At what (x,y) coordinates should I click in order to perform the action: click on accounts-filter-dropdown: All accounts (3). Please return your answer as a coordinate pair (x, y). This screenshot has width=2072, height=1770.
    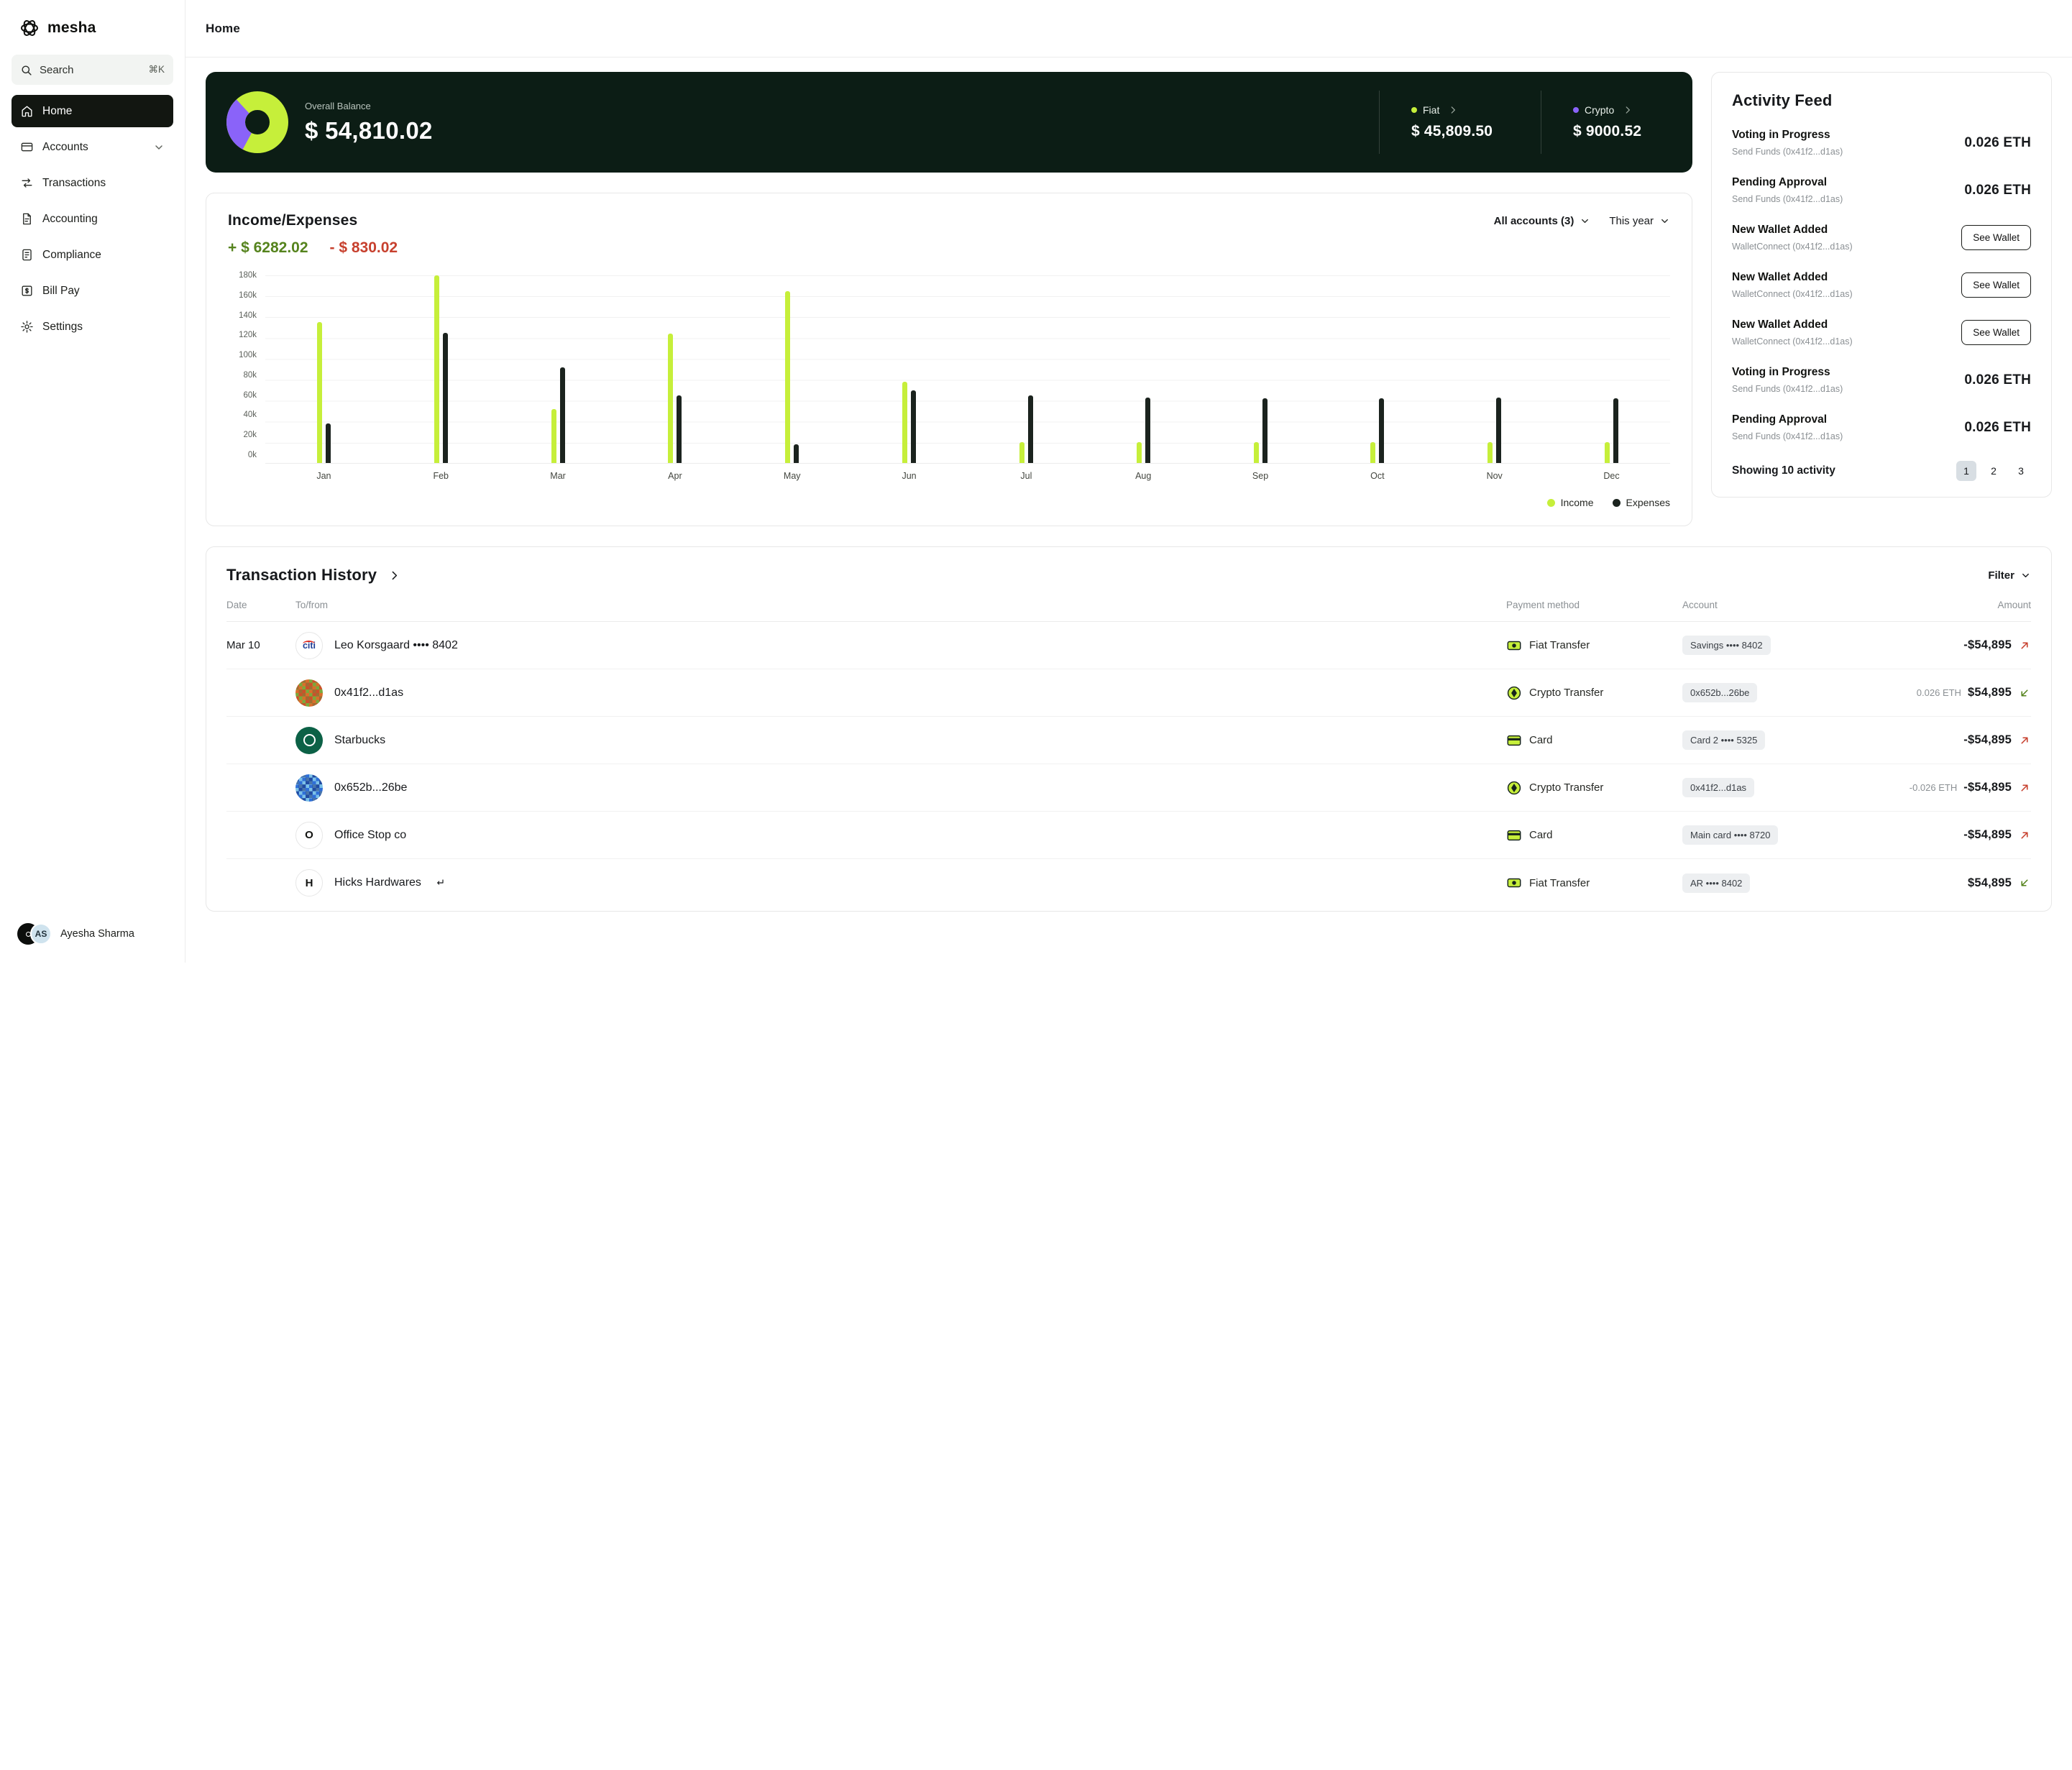
    Looking at the image, I should click on (1542, 221).